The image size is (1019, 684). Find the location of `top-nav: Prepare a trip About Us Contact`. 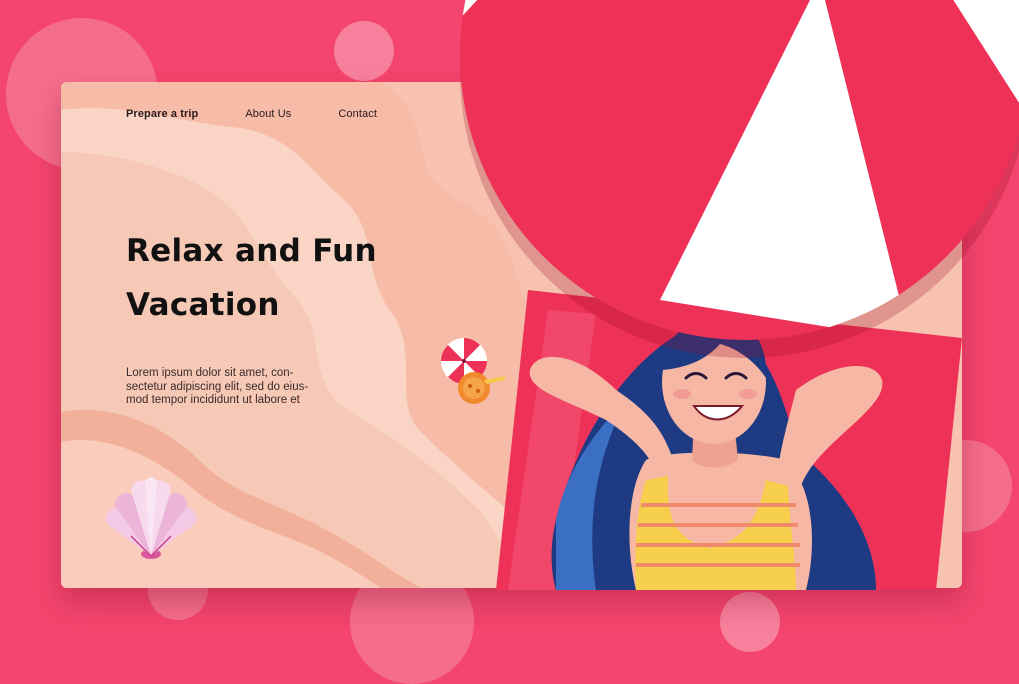

top-nav: Prepare a trip About Us Contact is located at coordinates (275, 114).